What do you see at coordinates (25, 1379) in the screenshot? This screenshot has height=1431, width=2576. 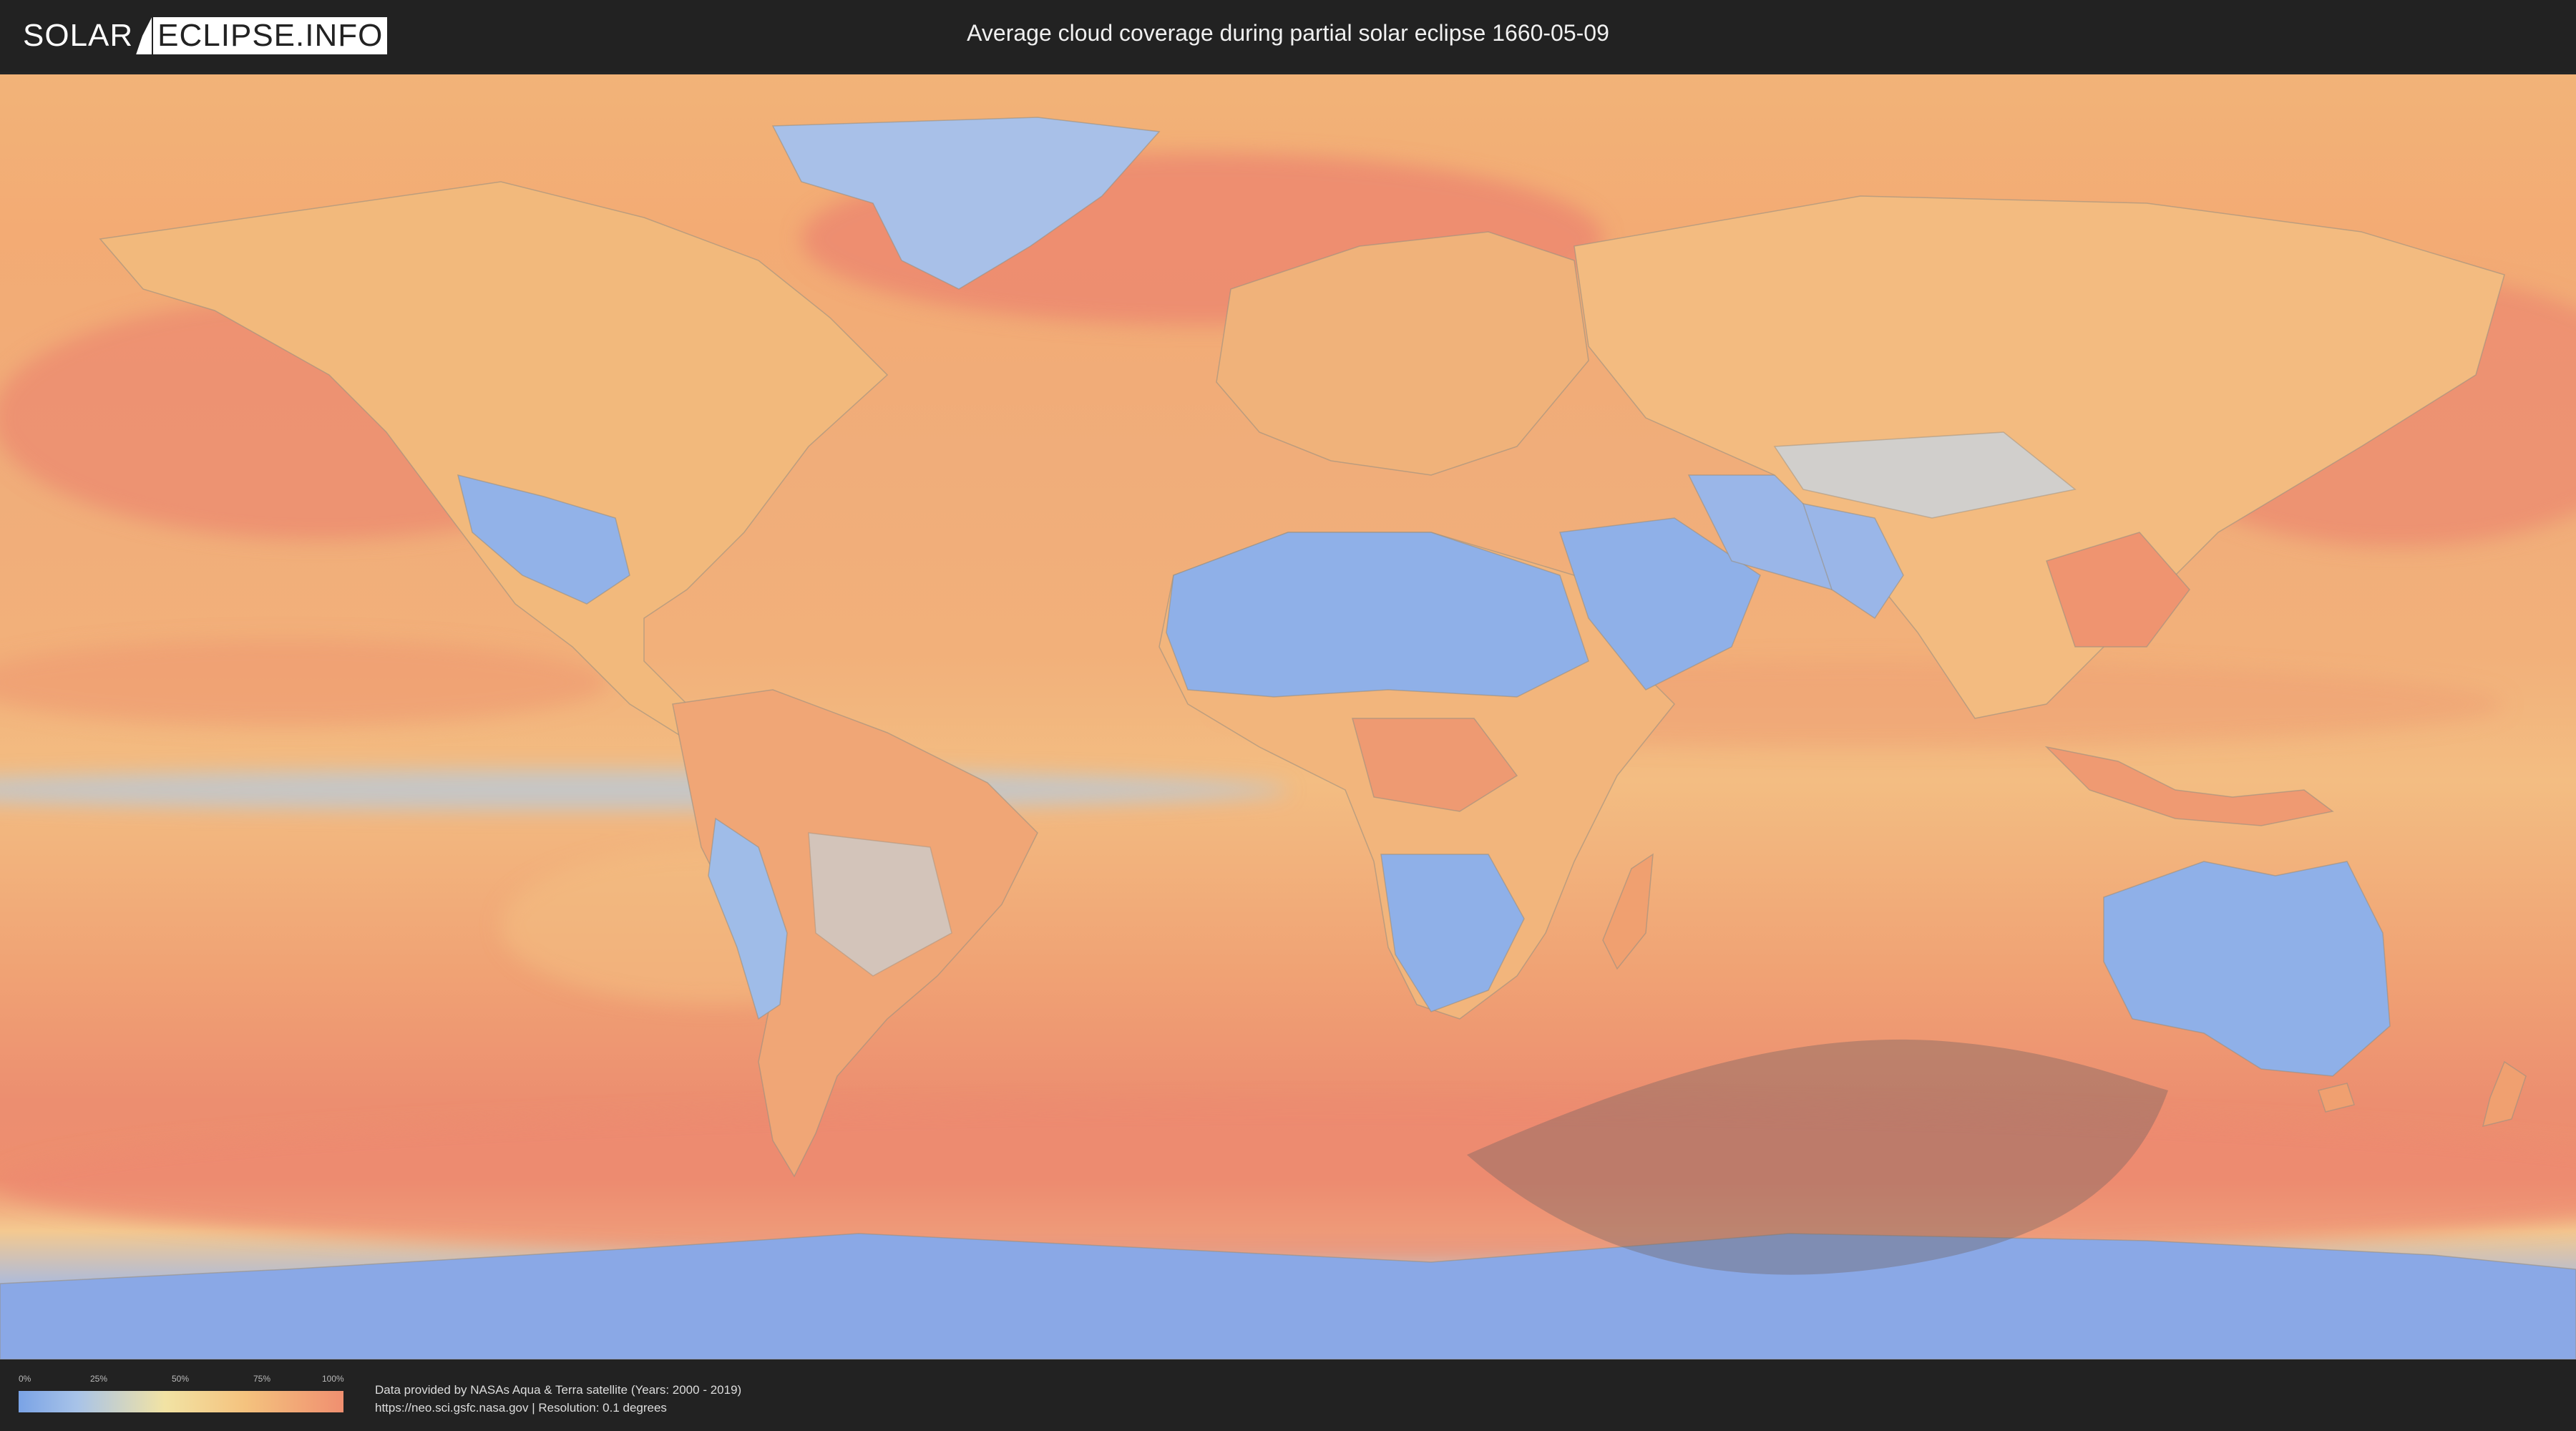 I see `legend-tick-0: 0%` at bounding box center [25, 1379].